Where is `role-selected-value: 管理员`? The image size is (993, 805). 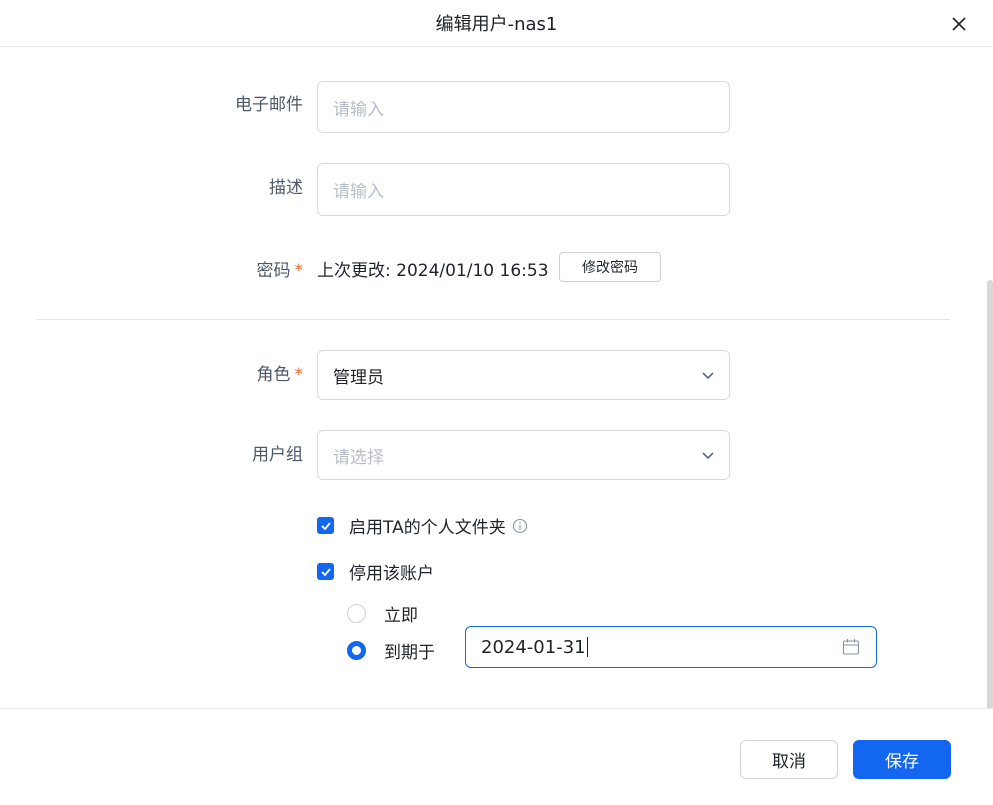
role-selected-value: 管理员 is located at coordinates (358, 377).